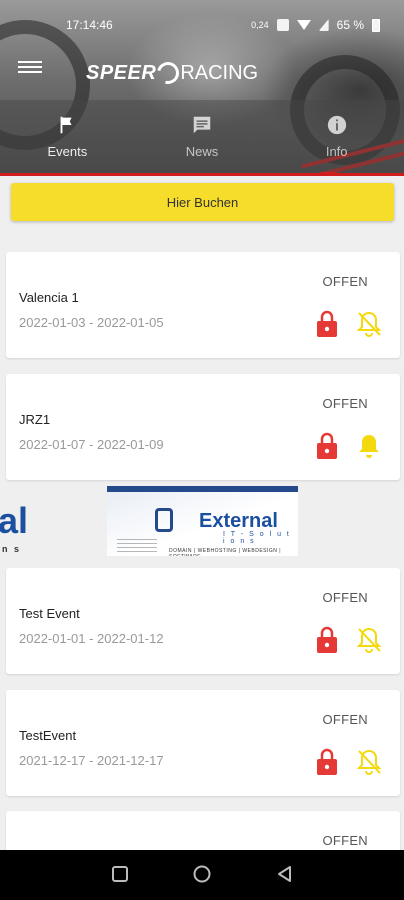 The image size is (404, 900). Describe the element at coordinates (91, 638) in the screenshot. I see `event-dates: 2022-01-01 - 2022-01-12` at that location.